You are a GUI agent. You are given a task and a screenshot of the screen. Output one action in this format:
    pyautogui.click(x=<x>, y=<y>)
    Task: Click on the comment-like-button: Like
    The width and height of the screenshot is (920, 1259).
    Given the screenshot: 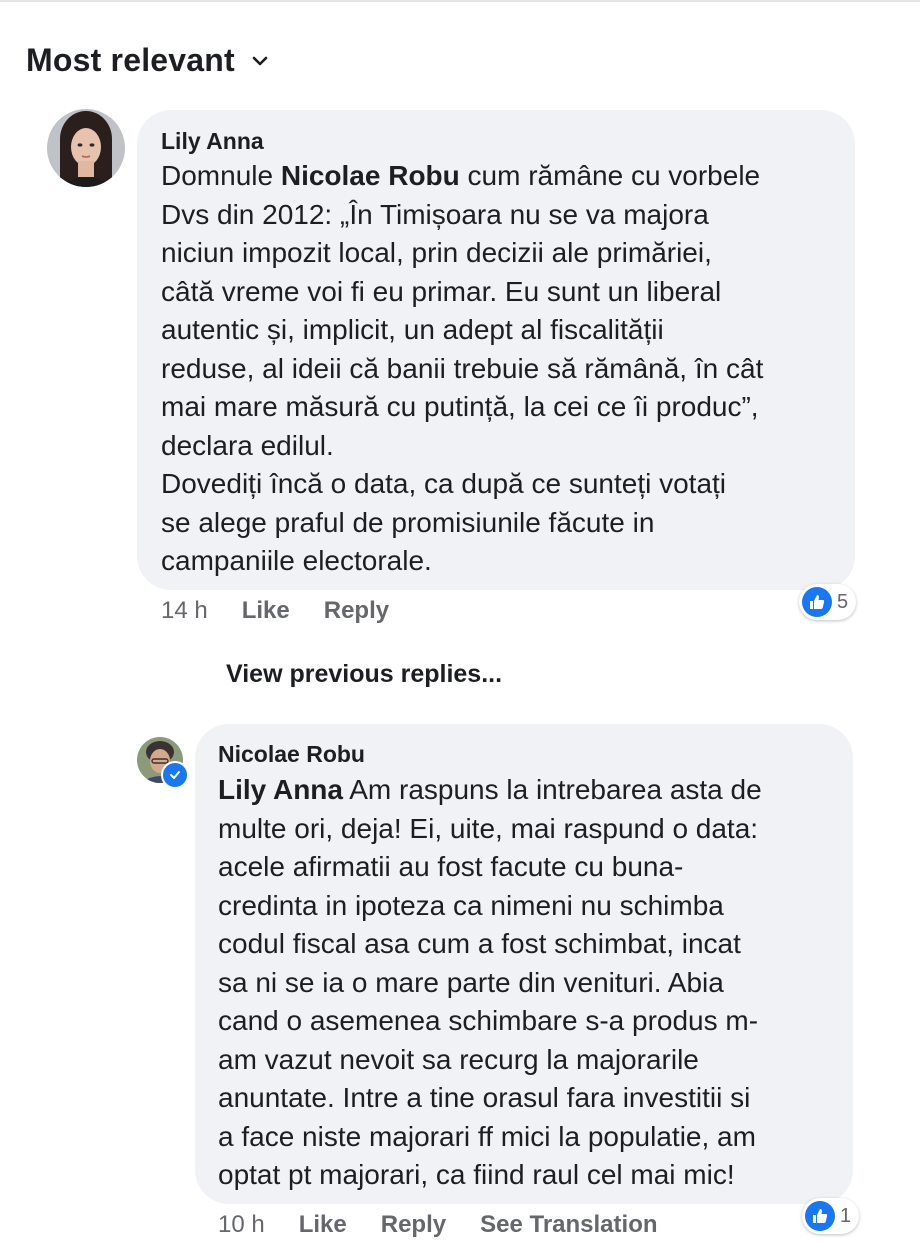 What is the action you would take?
    pyautogui.click(x=266, y=611)
    